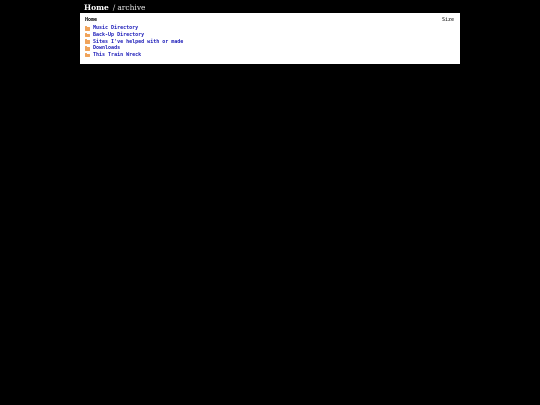 The height and width of the screenshot is (405, 540). Describe the element at coordinates (117, 55) in the screenshot. I see `directory-link-train-wreck: This Train Wreck` at that location.